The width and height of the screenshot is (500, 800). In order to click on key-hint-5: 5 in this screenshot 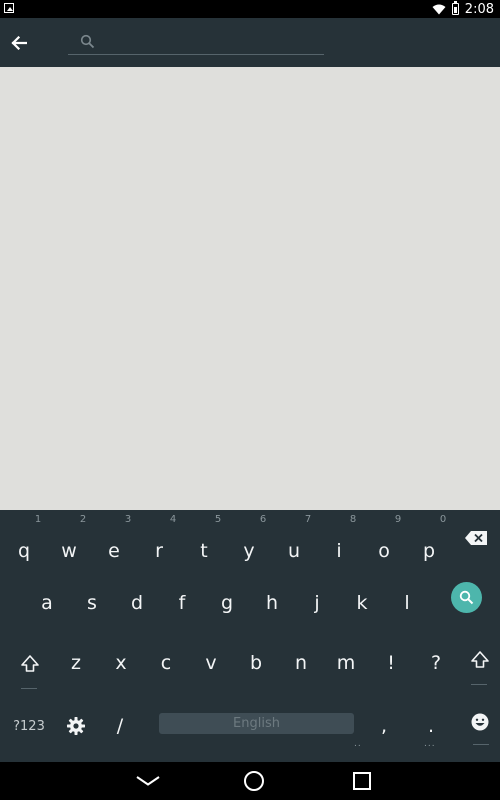, I will do `click(218, 519)`.